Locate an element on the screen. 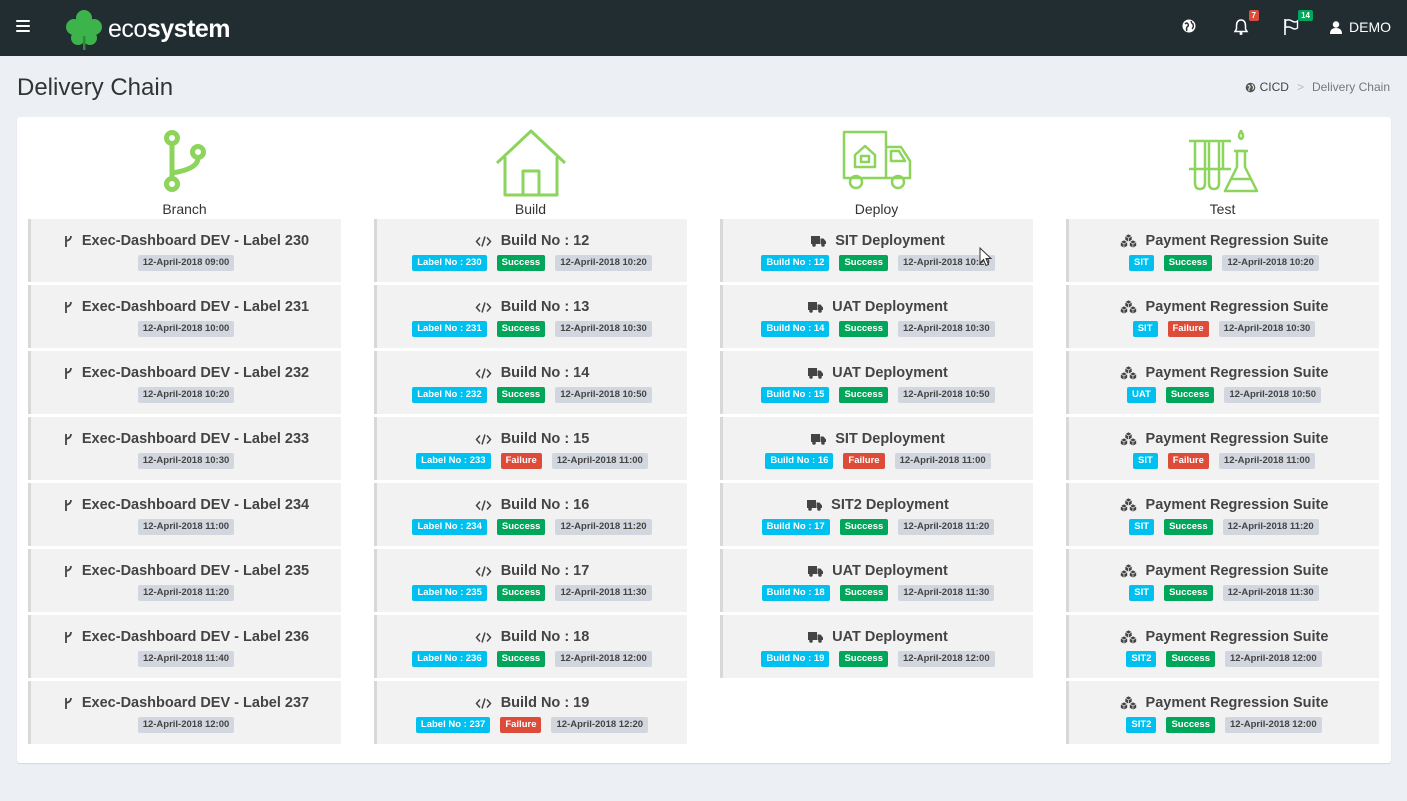  deploy-ref-label: Build No : 16 is located at coordinates (799, 461).